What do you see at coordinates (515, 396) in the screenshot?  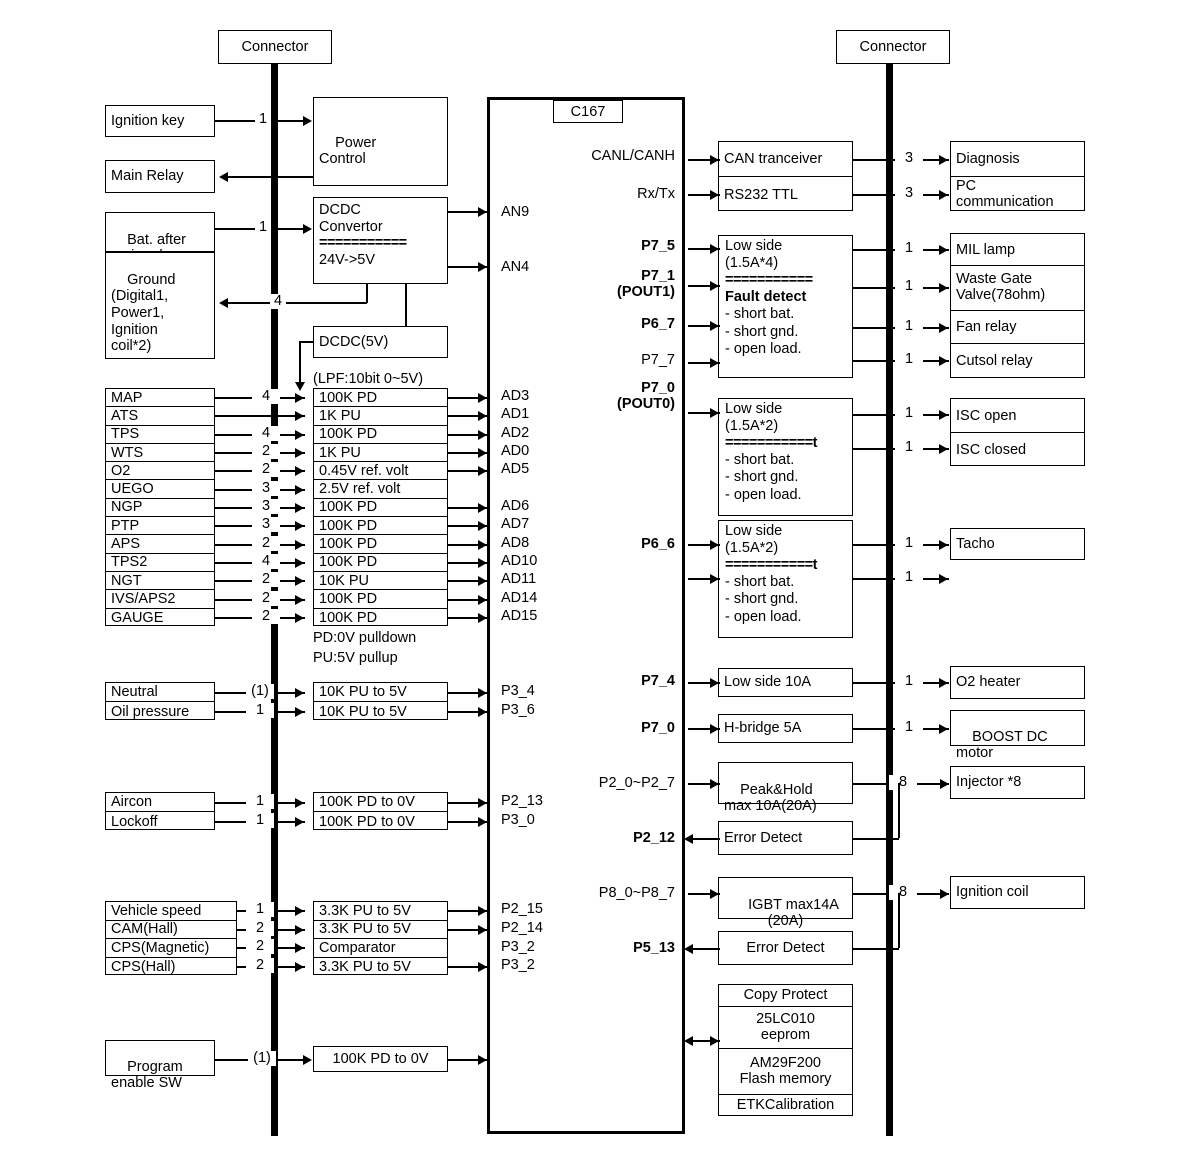 I see `analog-port-0: AD3` at bounding box center [515, 396].